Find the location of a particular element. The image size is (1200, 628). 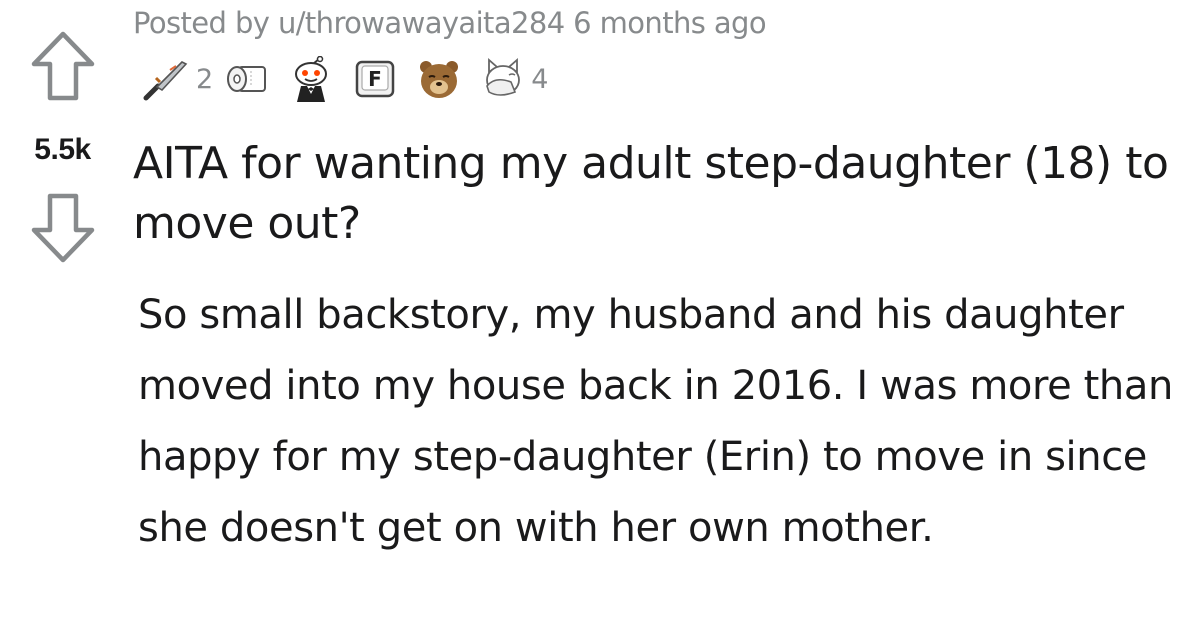

author-link: u/throwawayaita284 is located at coordinates (421, 23).